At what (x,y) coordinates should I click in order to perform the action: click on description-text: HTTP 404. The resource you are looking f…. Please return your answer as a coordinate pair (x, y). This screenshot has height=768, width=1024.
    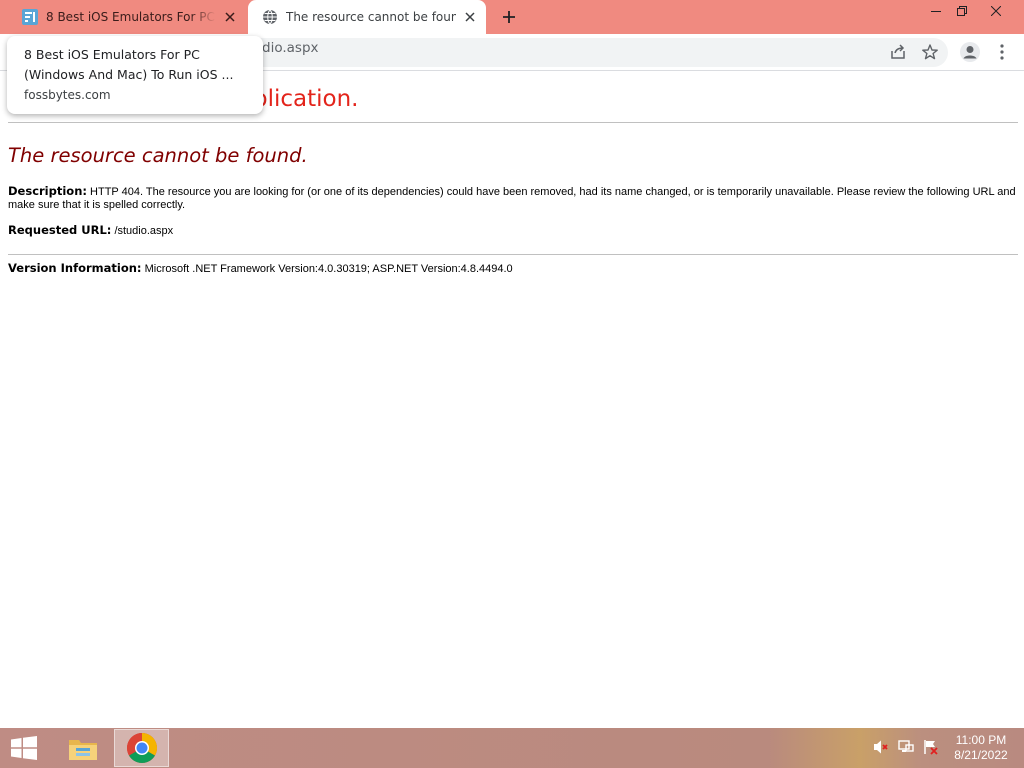
    Looking at the image, I should click on (512, 198).